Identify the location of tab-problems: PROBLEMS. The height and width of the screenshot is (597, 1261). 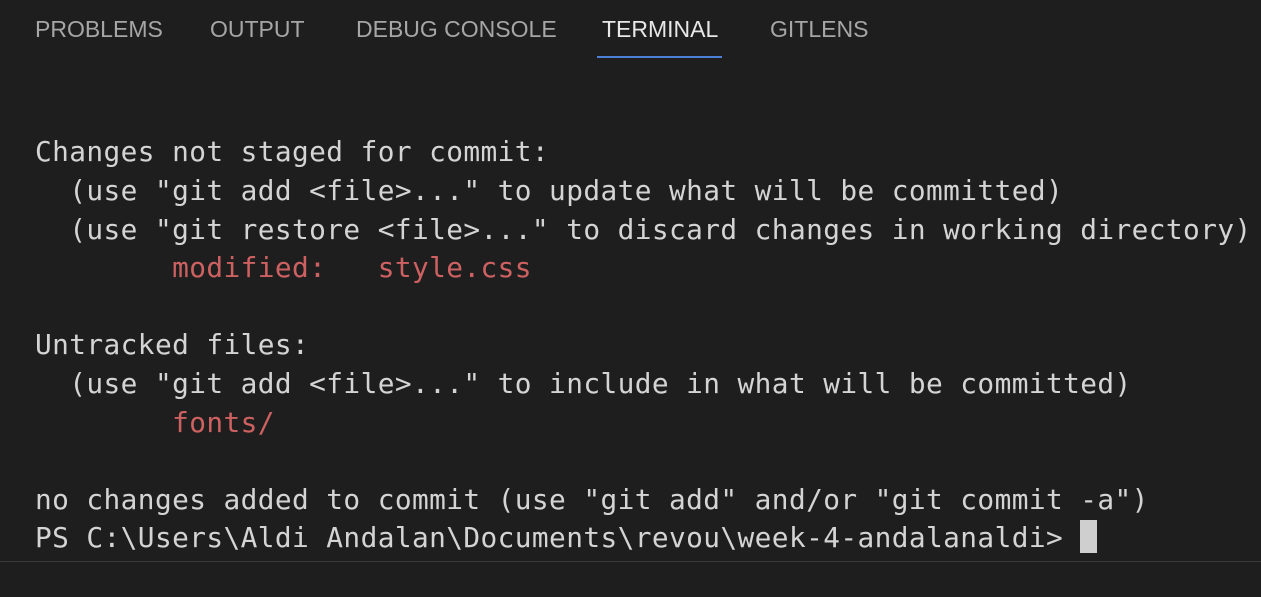
(99, 35).